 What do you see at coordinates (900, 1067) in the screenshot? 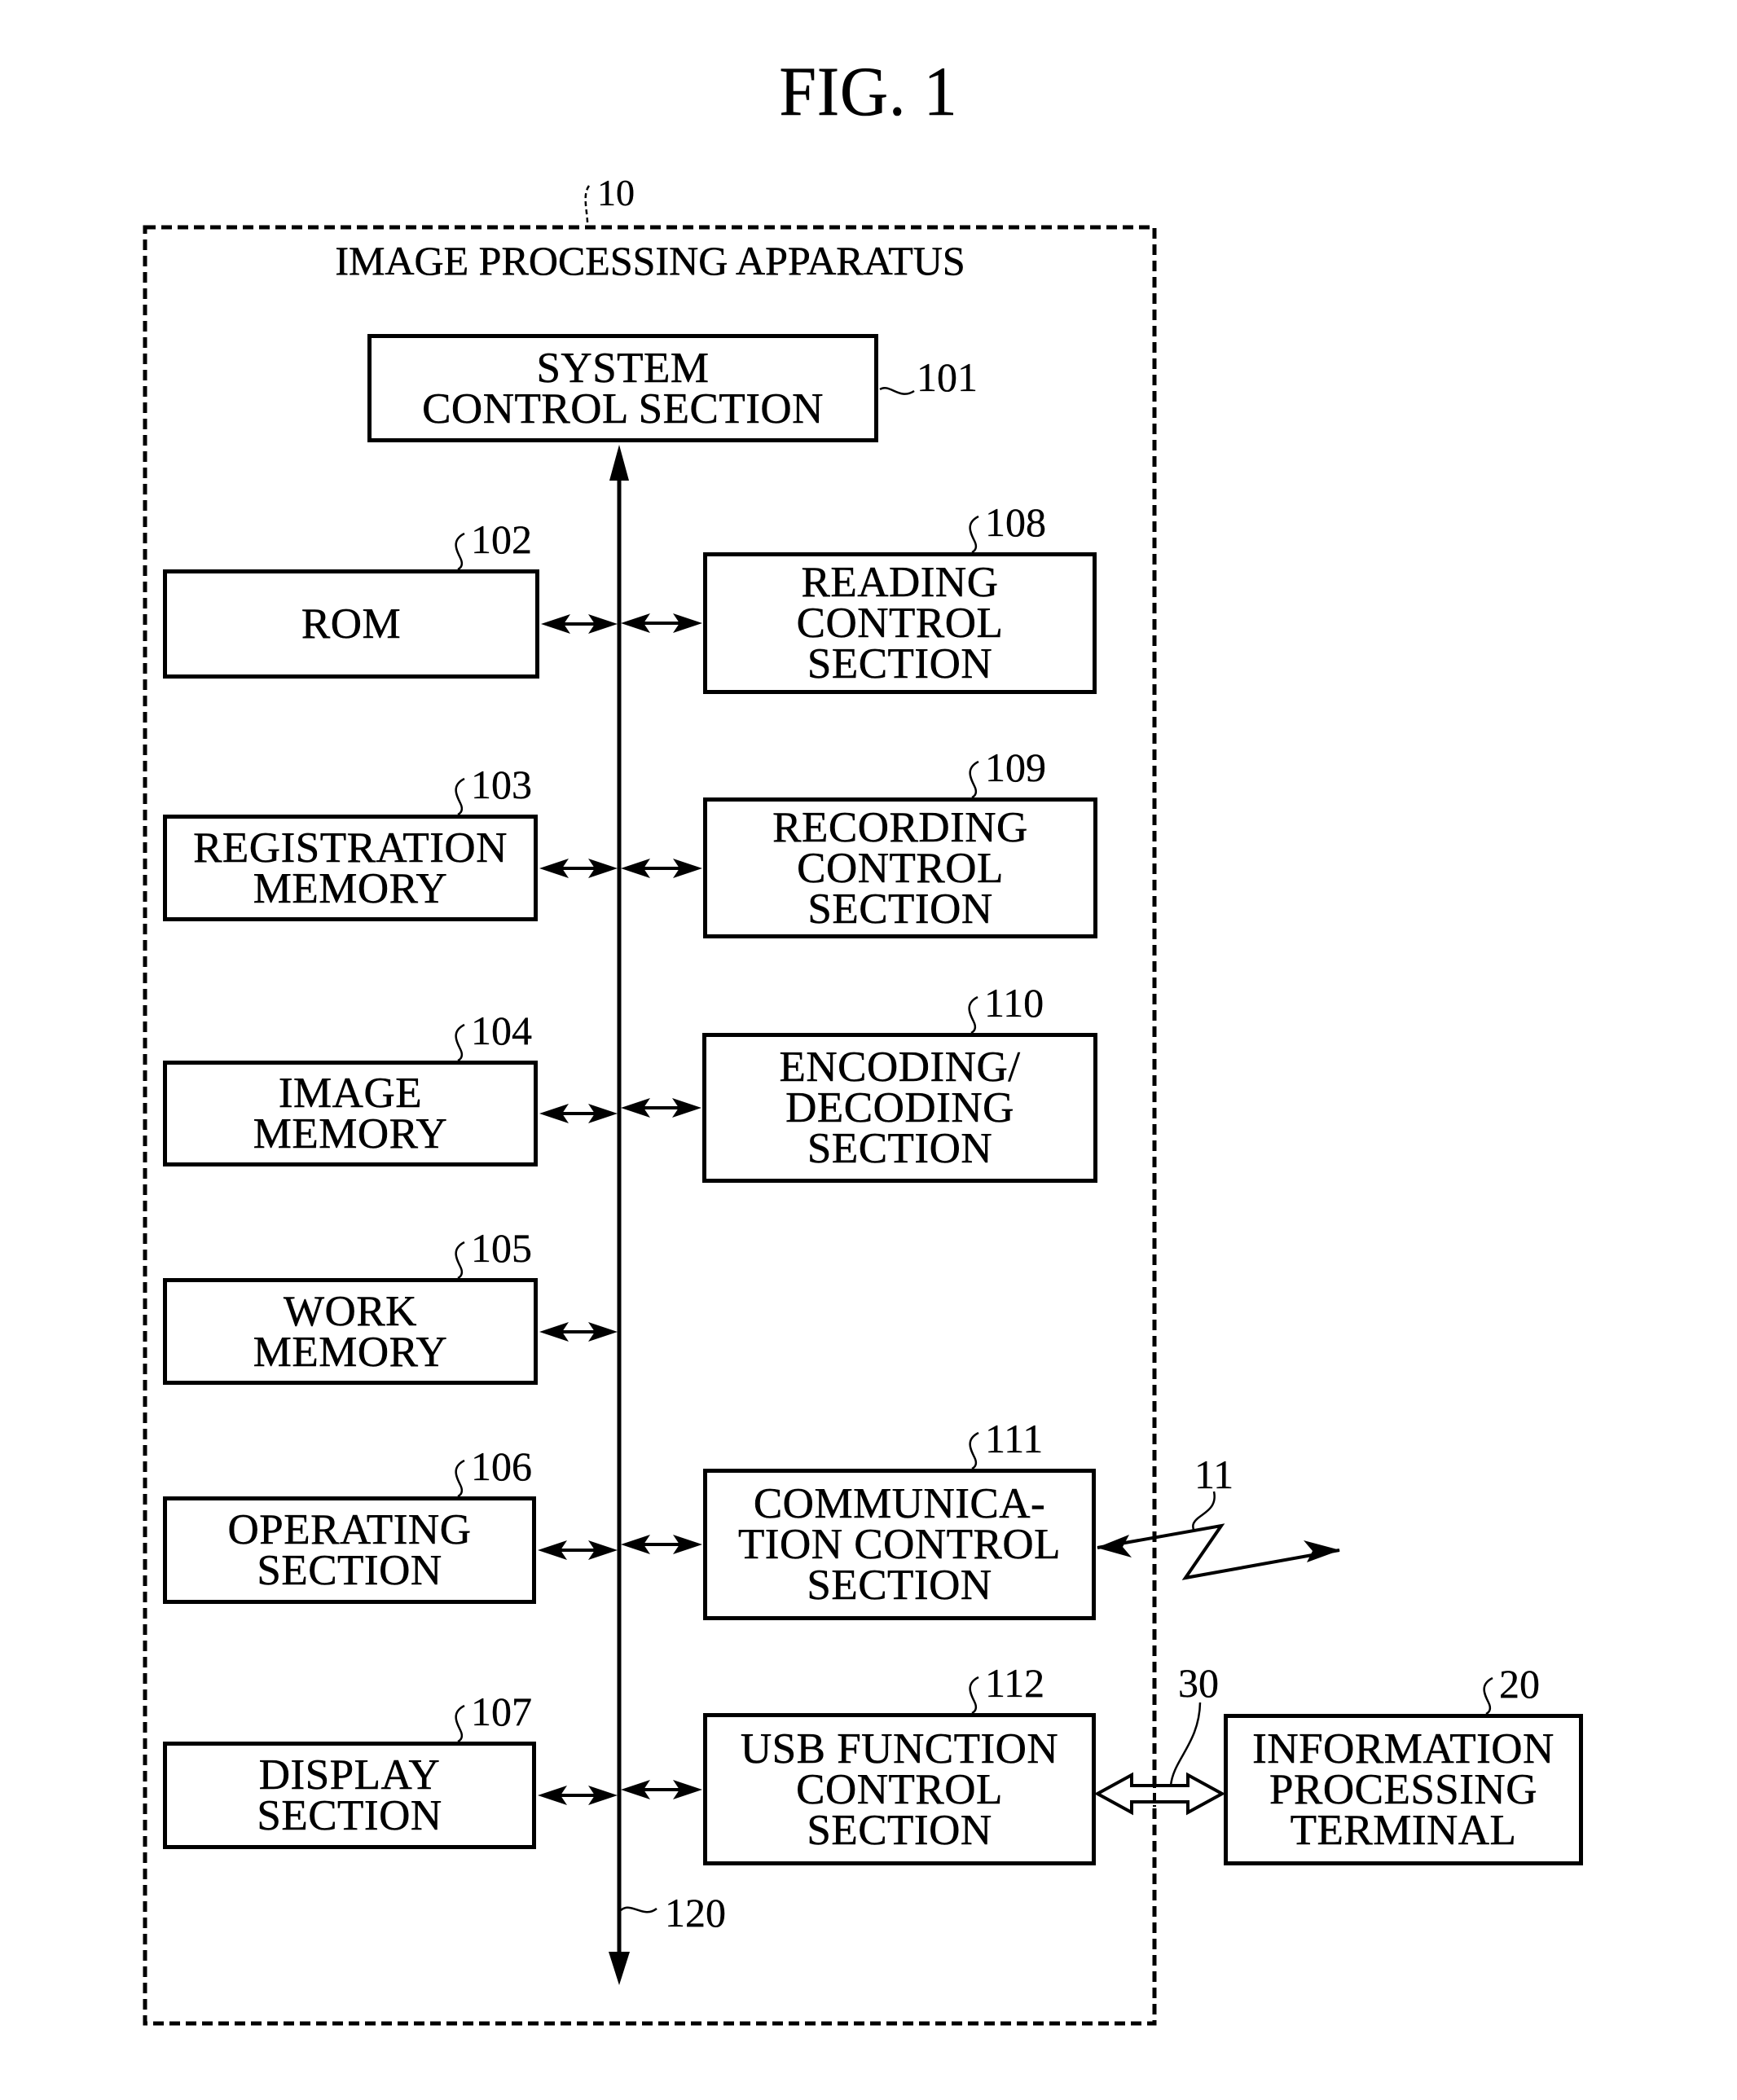
I see `block-label-line: ENCODING/` at bounding box center [900, 1067].